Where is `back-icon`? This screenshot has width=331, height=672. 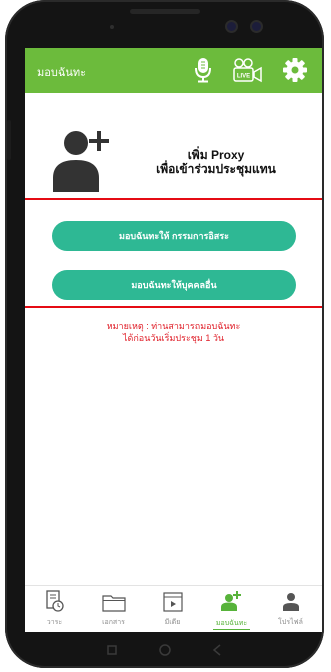
back-icon is located at coordinates (216, 650).